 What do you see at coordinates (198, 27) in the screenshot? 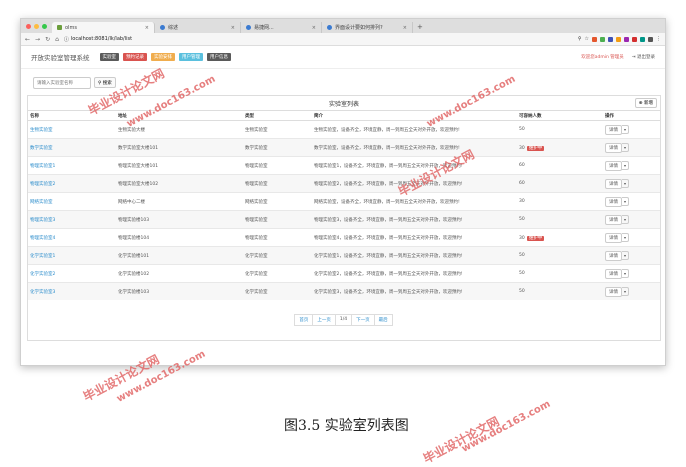
I see `tab-2: 综述 ×` at bounding box center [198, 27].